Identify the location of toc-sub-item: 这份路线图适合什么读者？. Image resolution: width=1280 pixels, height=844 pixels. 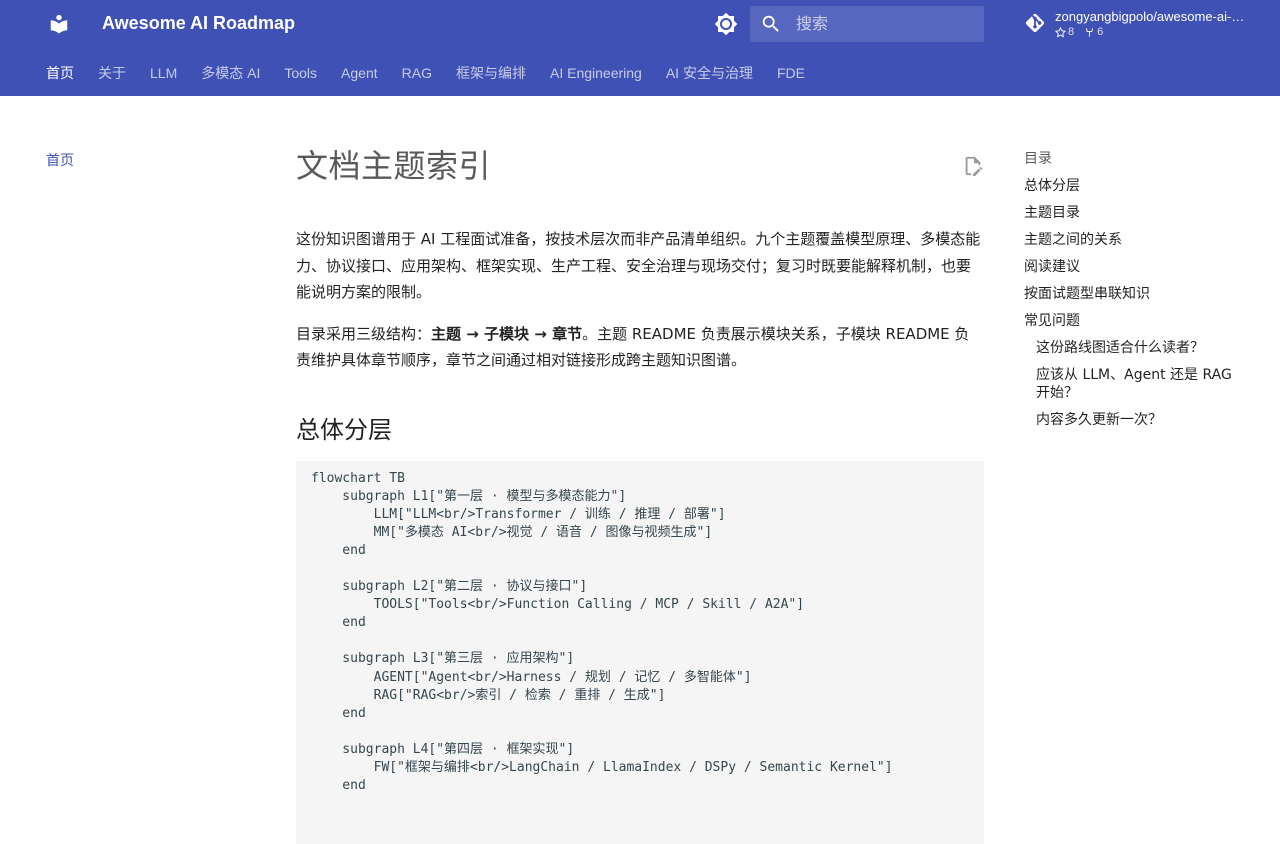
(1134, 348).